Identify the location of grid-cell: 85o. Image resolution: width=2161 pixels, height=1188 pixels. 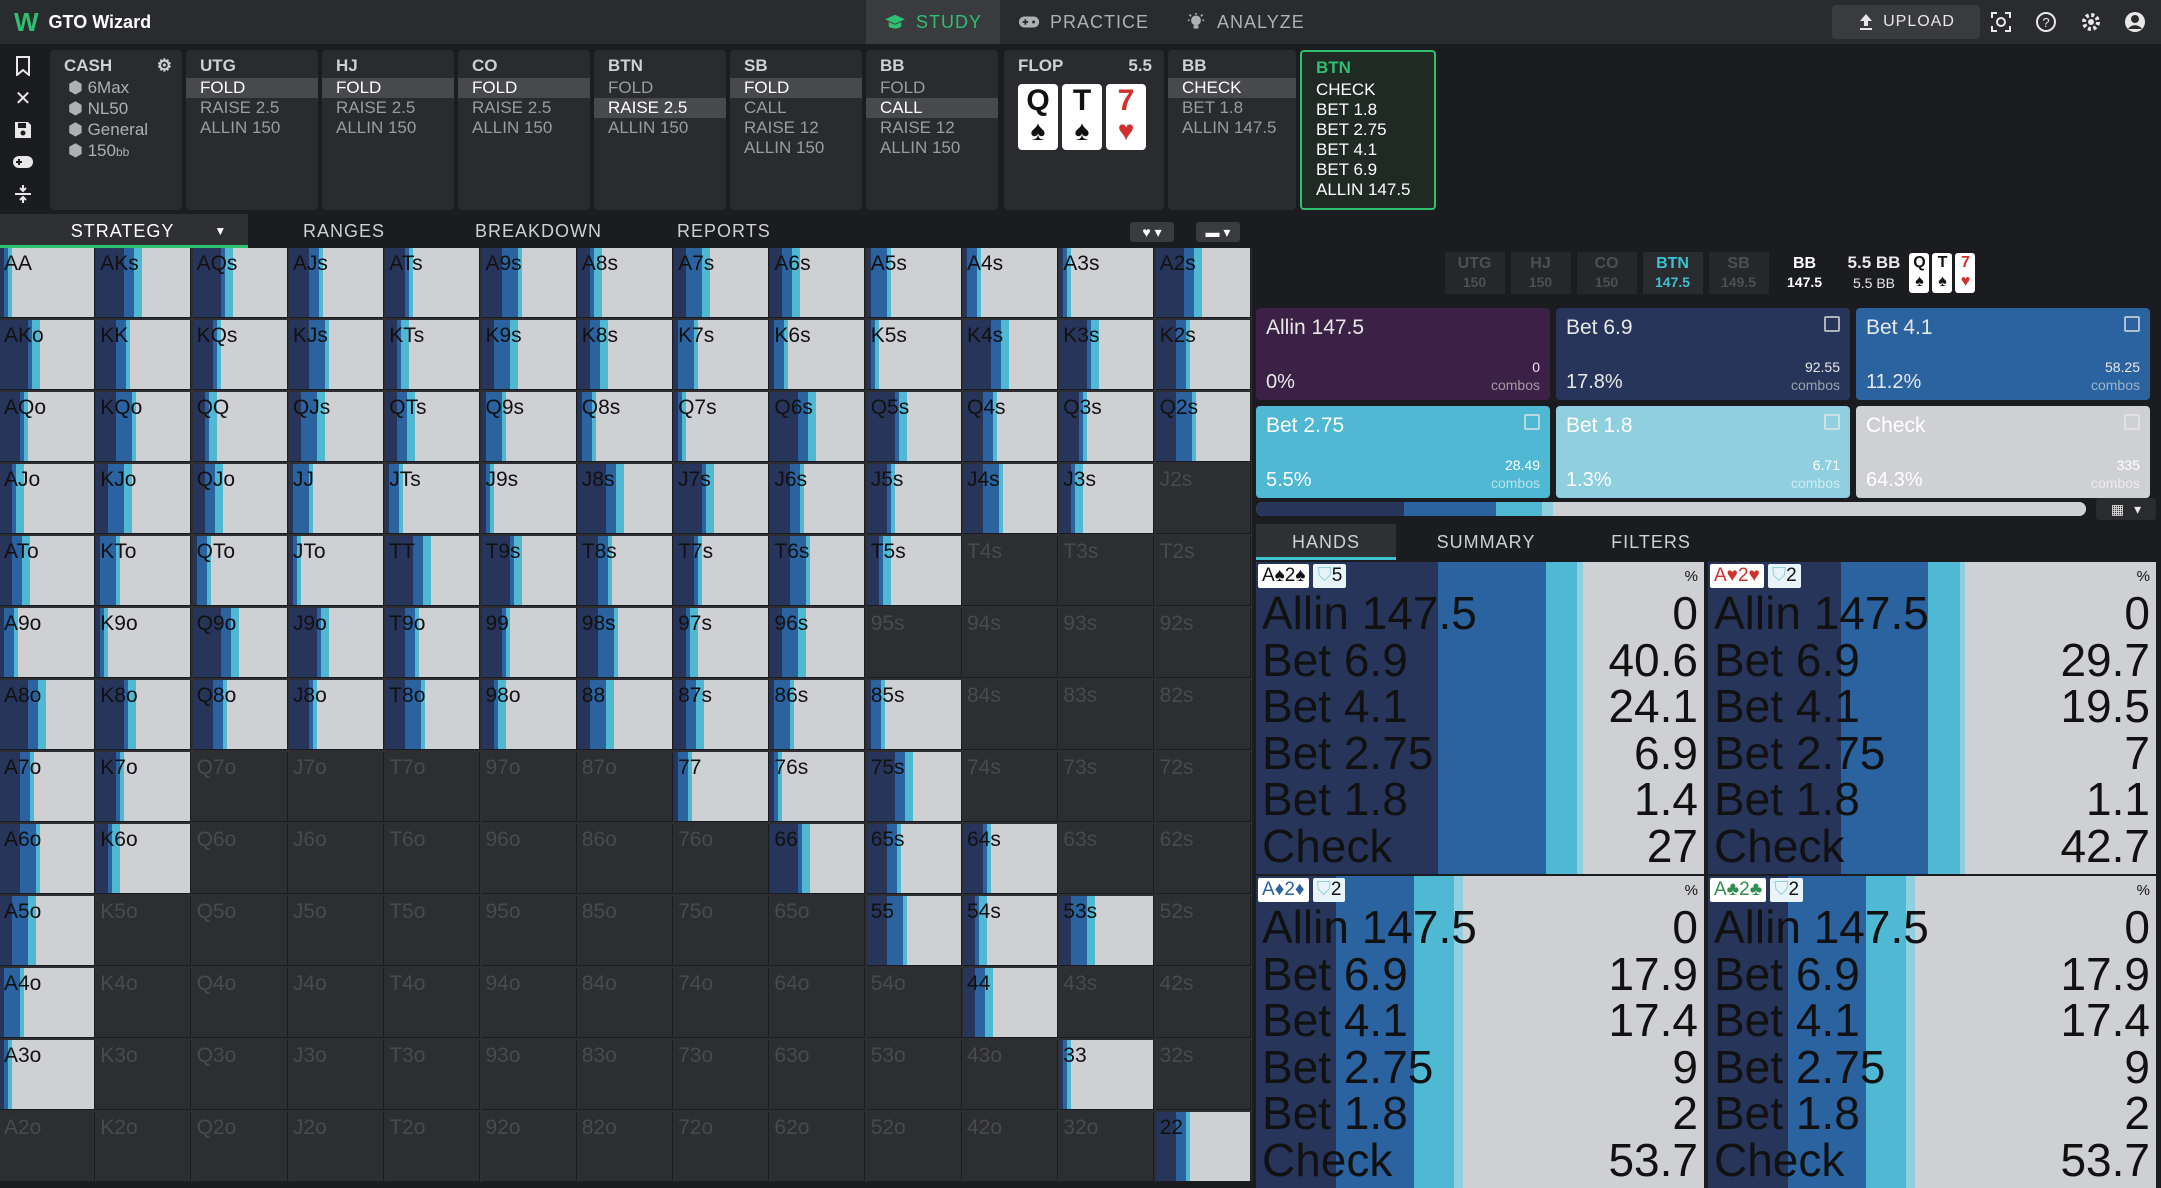
(625, 931).